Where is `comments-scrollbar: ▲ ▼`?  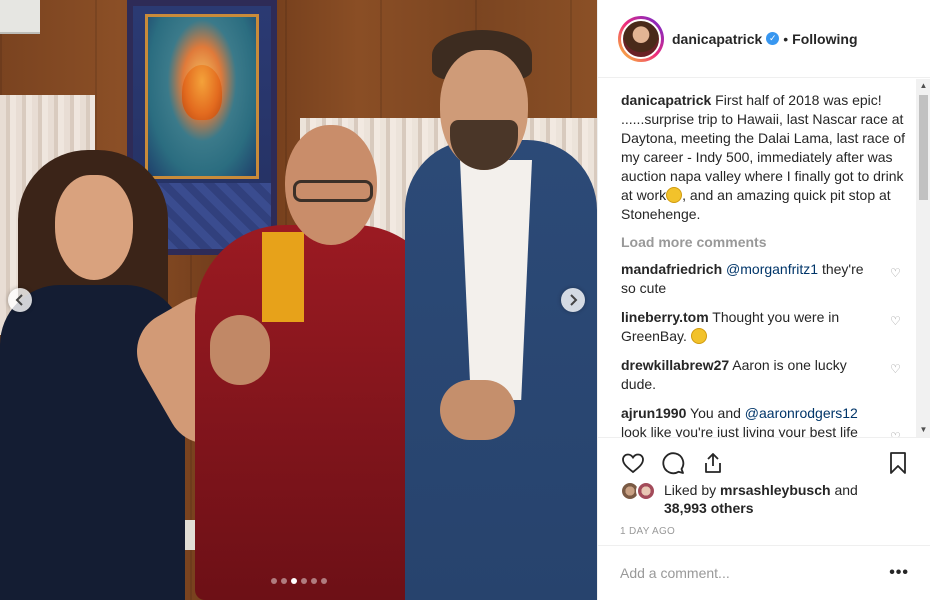 comments-scrollbar: ▲ ▼ is located at coordinates (923, 258).